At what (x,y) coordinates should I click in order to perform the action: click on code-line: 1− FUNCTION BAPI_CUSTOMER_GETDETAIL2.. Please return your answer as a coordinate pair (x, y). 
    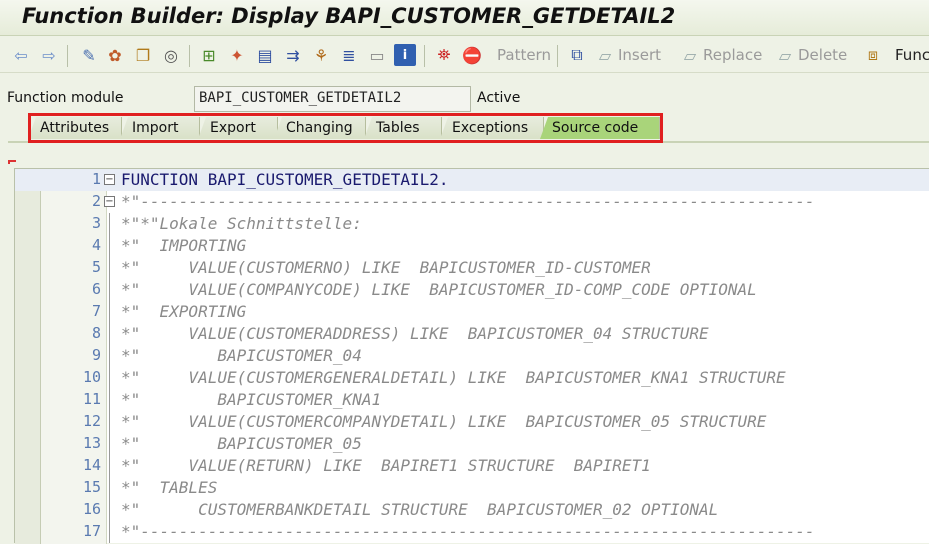
    Looking at the image, I should click on (472, 180).